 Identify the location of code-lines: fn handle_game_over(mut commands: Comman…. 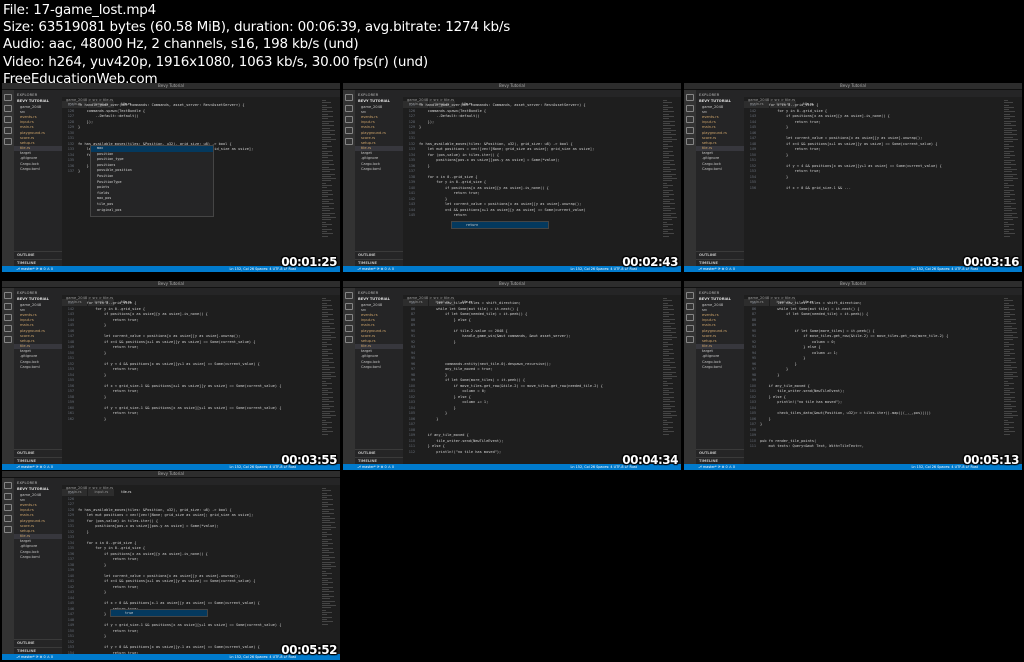
(539, 184).